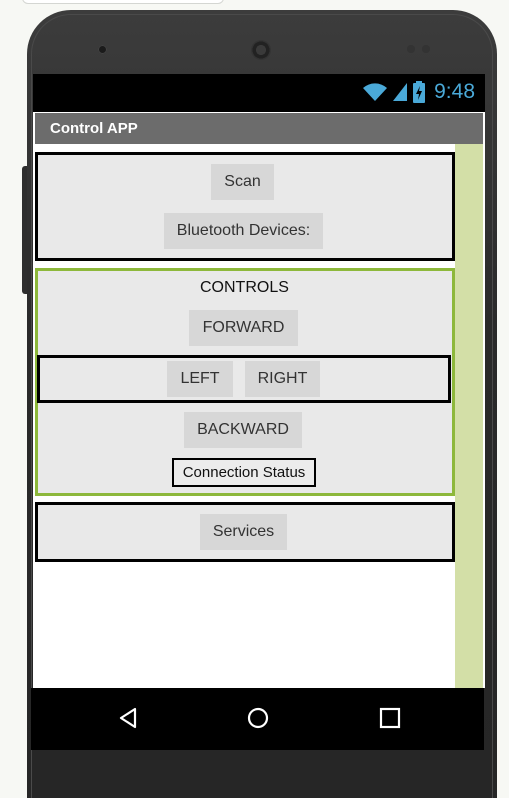 This screenshot has width=509, height=798. I want to click on status-bar: 9:48, so click(259, 93).